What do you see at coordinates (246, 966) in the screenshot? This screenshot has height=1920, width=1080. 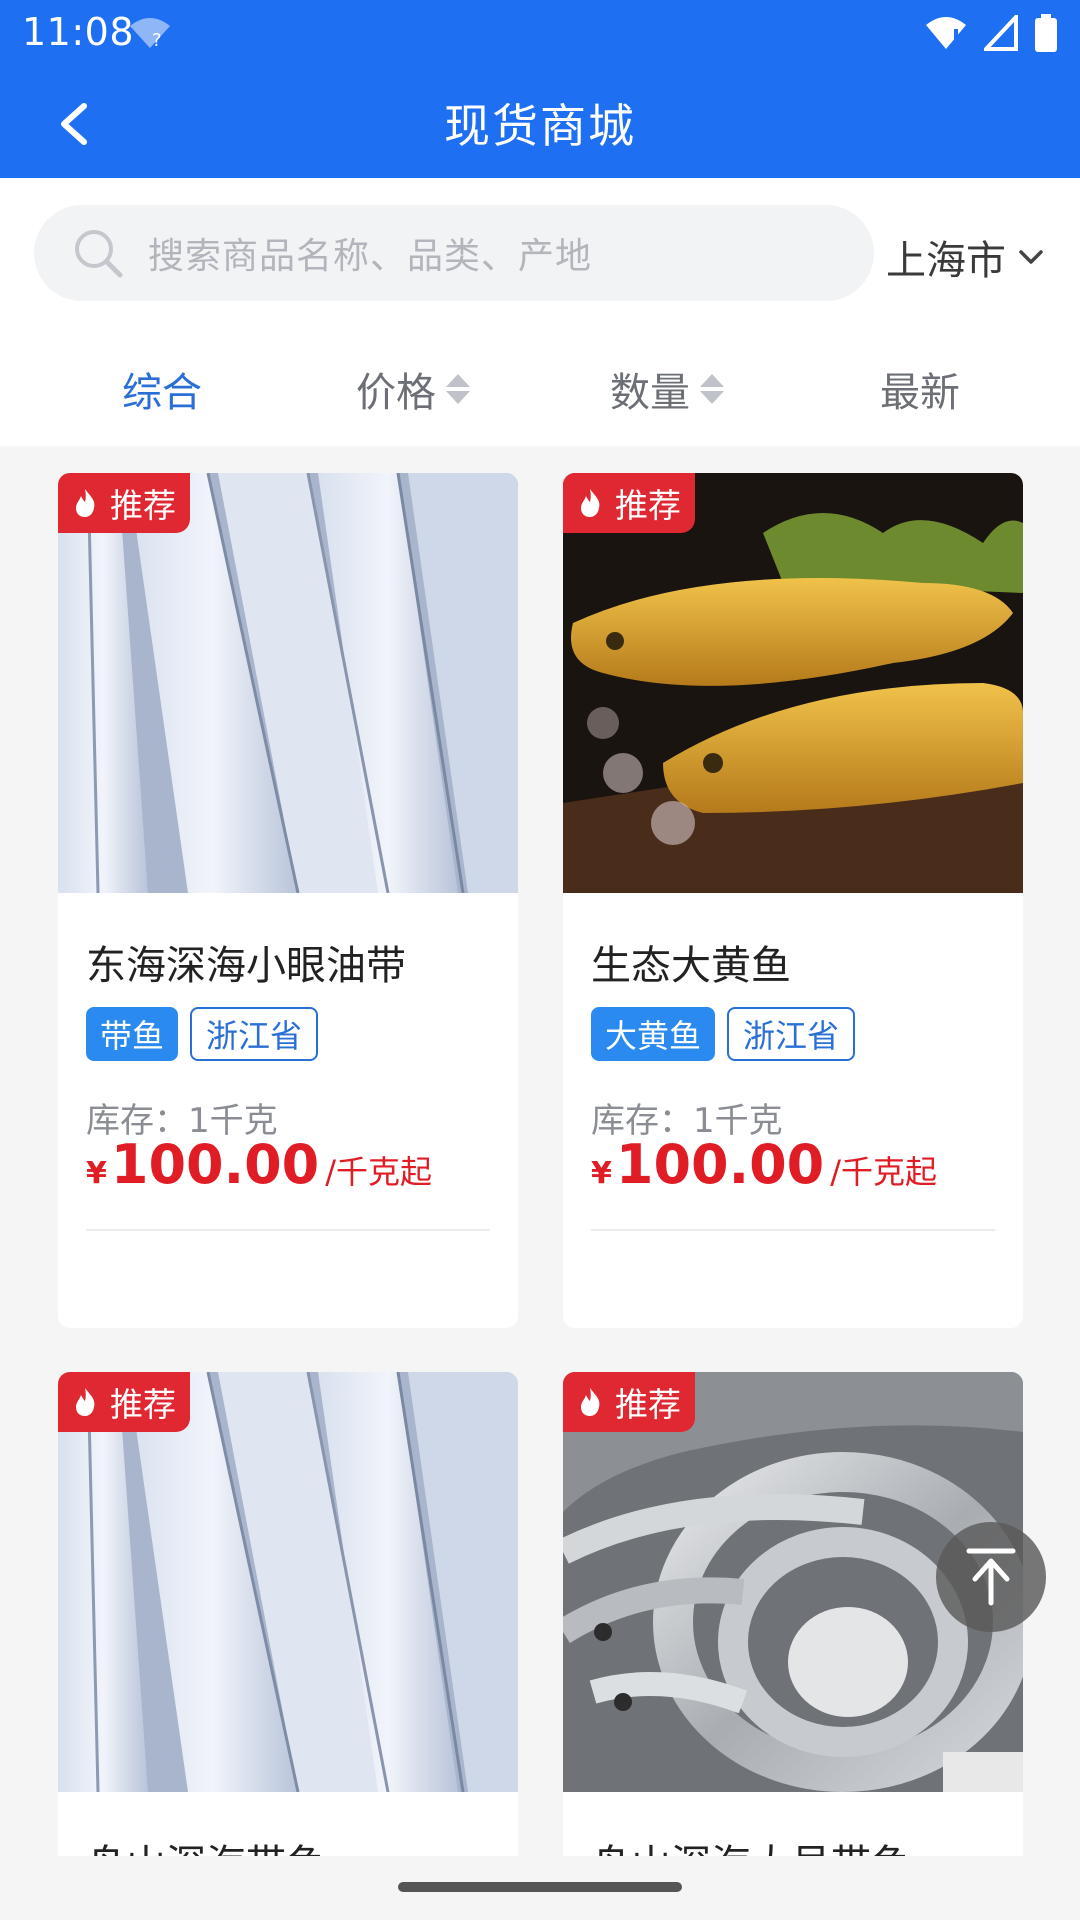 I see `product-title: 东海深海小眼油带` at bounding box center [246, 966].